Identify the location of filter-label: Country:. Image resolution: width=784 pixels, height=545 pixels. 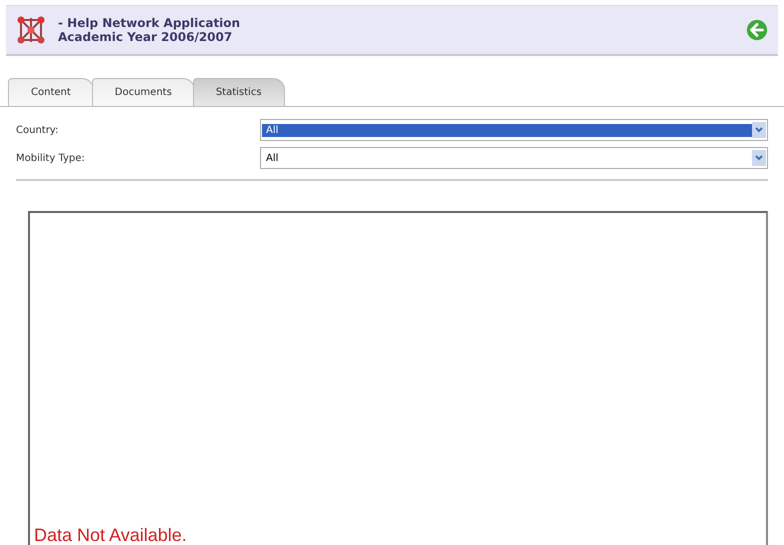
(38, 130).